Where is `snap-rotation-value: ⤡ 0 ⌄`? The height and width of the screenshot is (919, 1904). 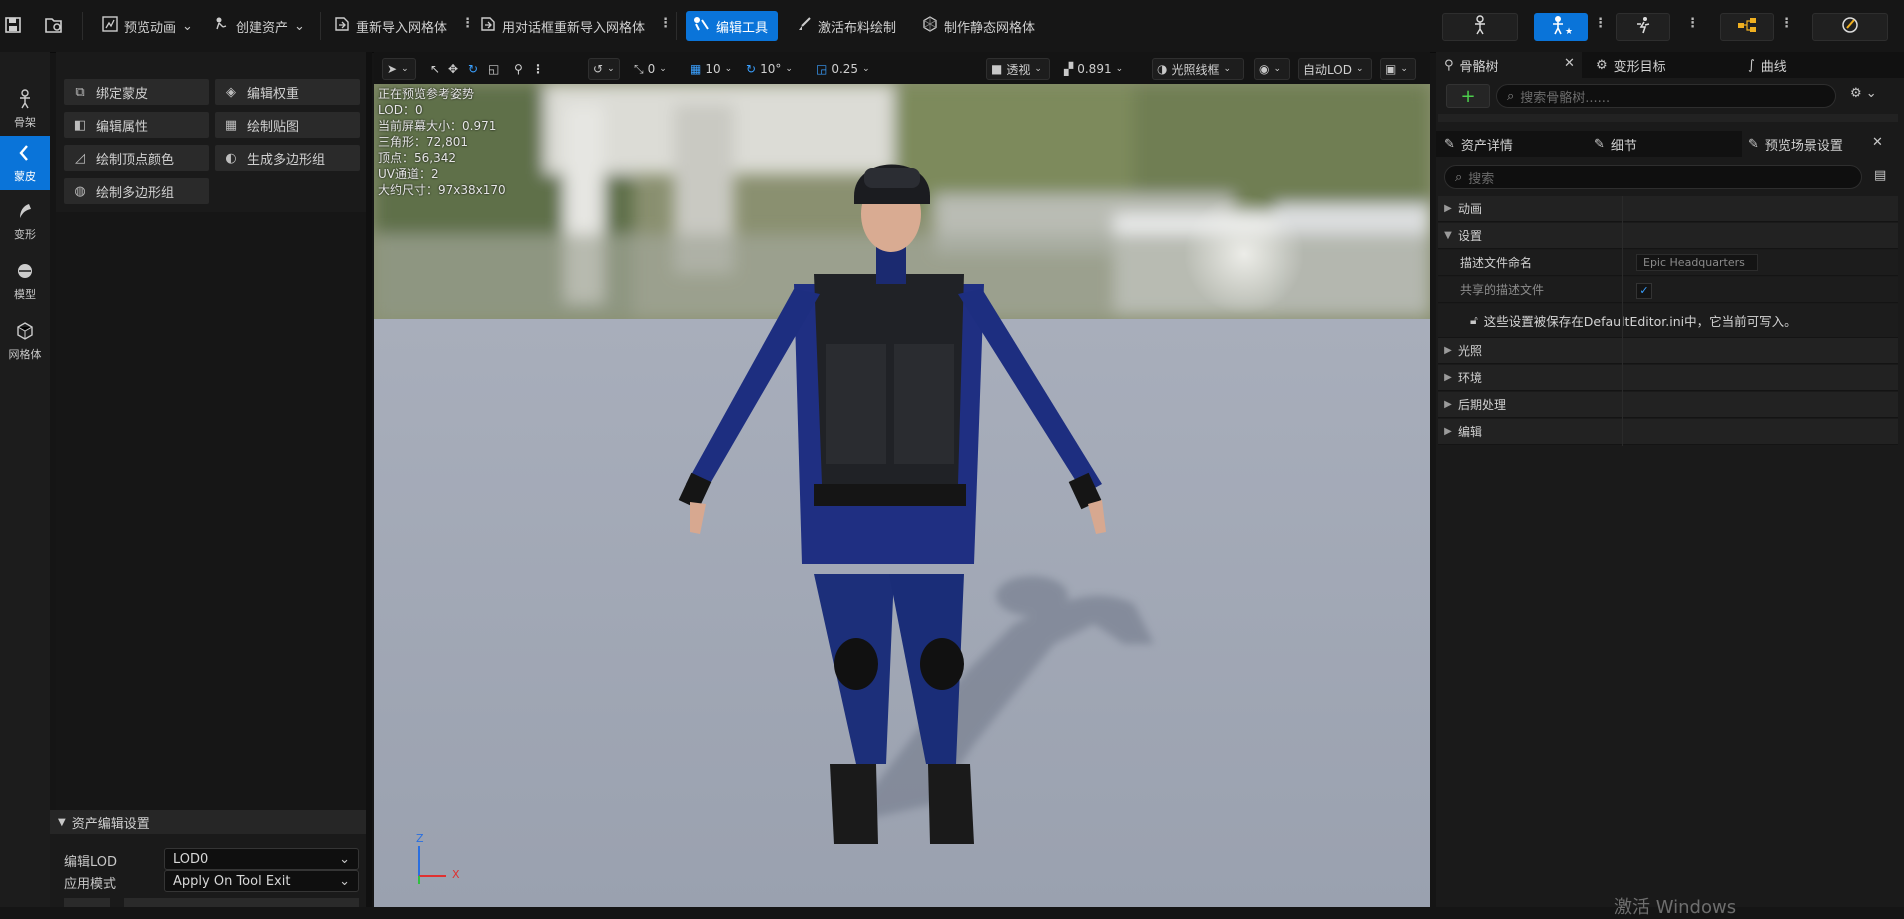
snap-rotation-value: ⤡ 0 ⌄ is located at coordinates (650, 69).